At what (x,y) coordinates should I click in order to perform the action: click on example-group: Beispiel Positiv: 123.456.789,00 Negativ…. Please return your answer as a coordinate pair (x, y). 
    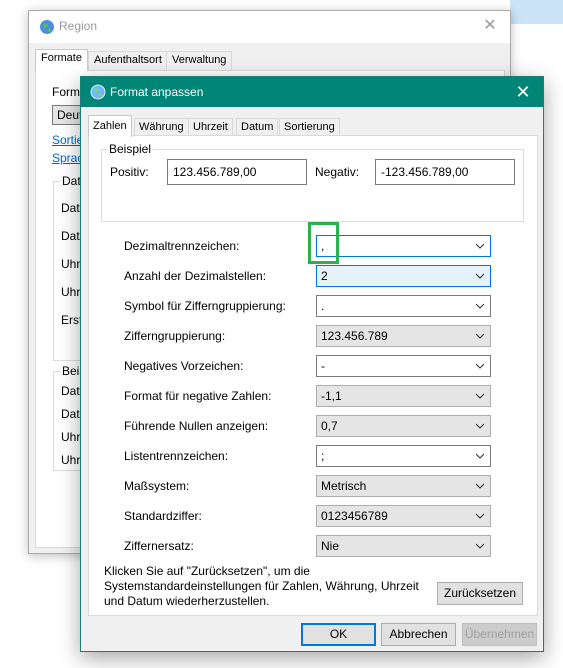
    Looking at the image, I should click on (312, 182).